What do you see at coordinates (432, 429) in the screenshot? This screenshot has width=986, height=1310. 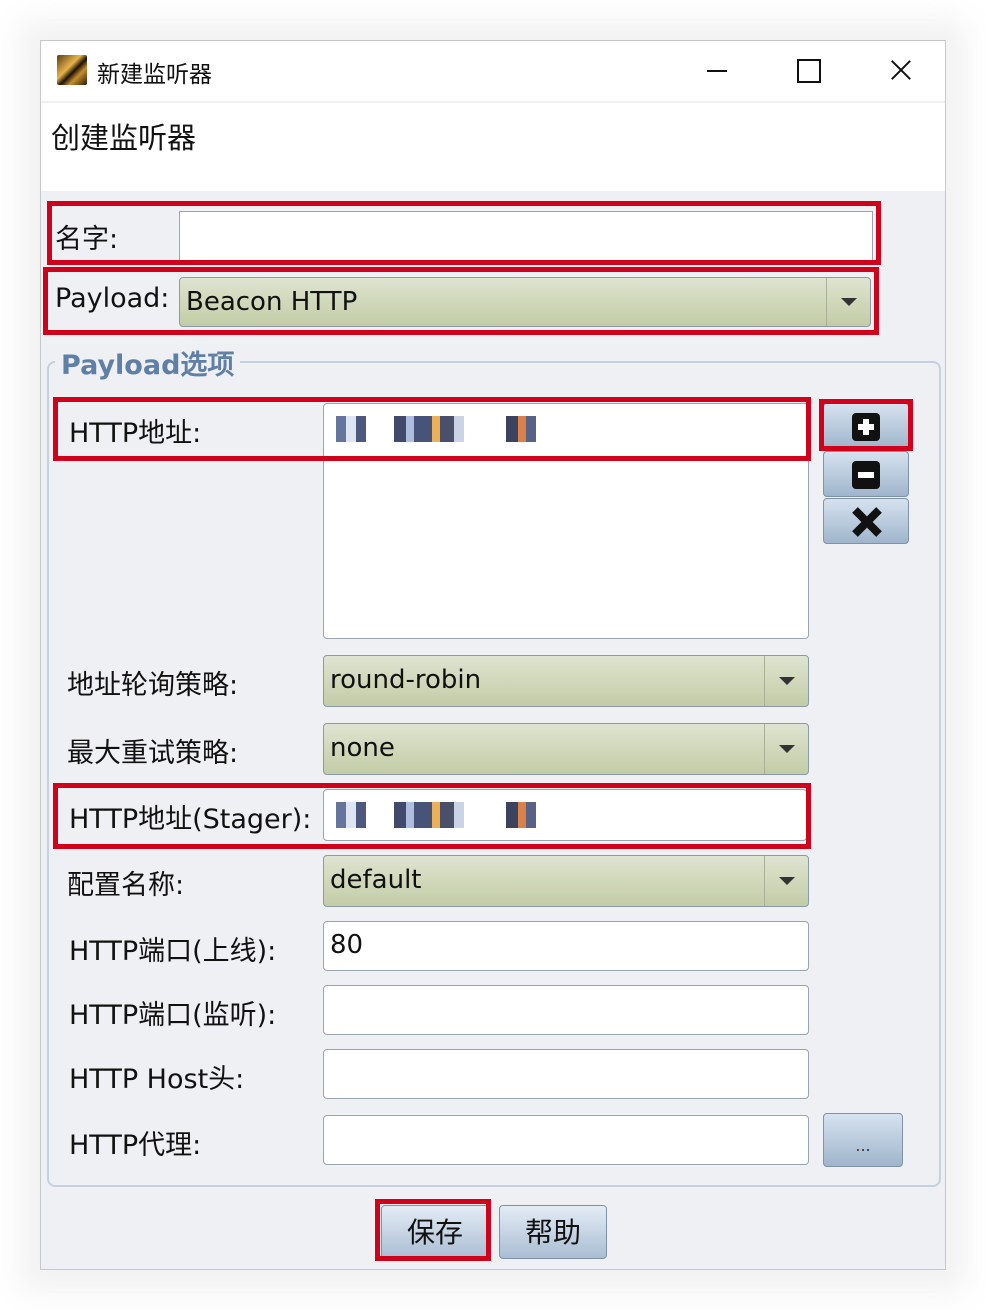 I see `http-address-highlight` at bounding box center [432, 429].